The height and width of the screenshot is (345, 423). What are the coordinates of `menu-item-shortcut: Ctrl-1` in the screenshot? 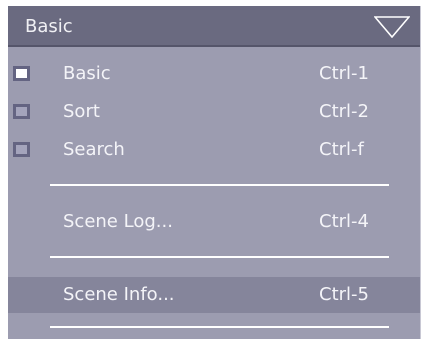 It's located at (344, 73).